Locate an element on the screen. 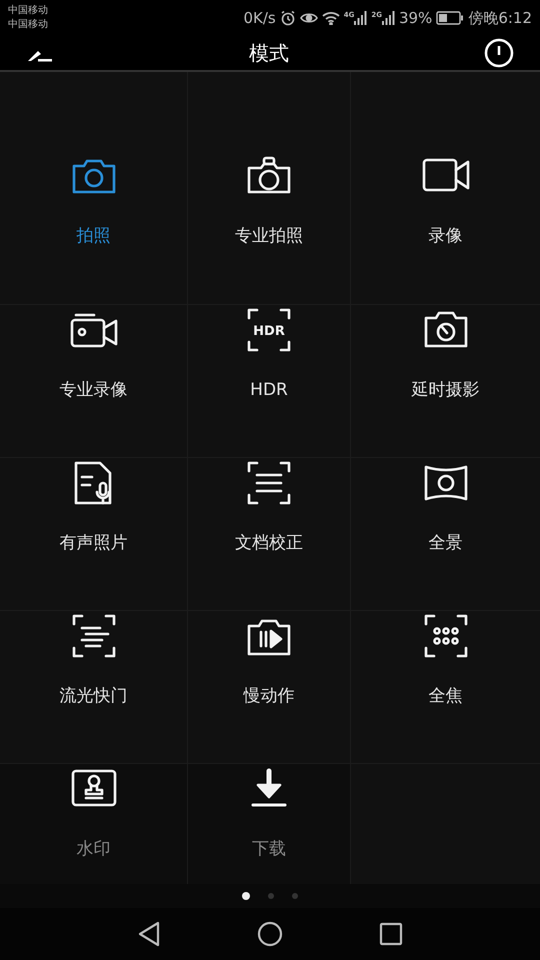 This screenshot has width=540, height=960. mode-option: 延时摄影 is located at coordinates (445, 352).